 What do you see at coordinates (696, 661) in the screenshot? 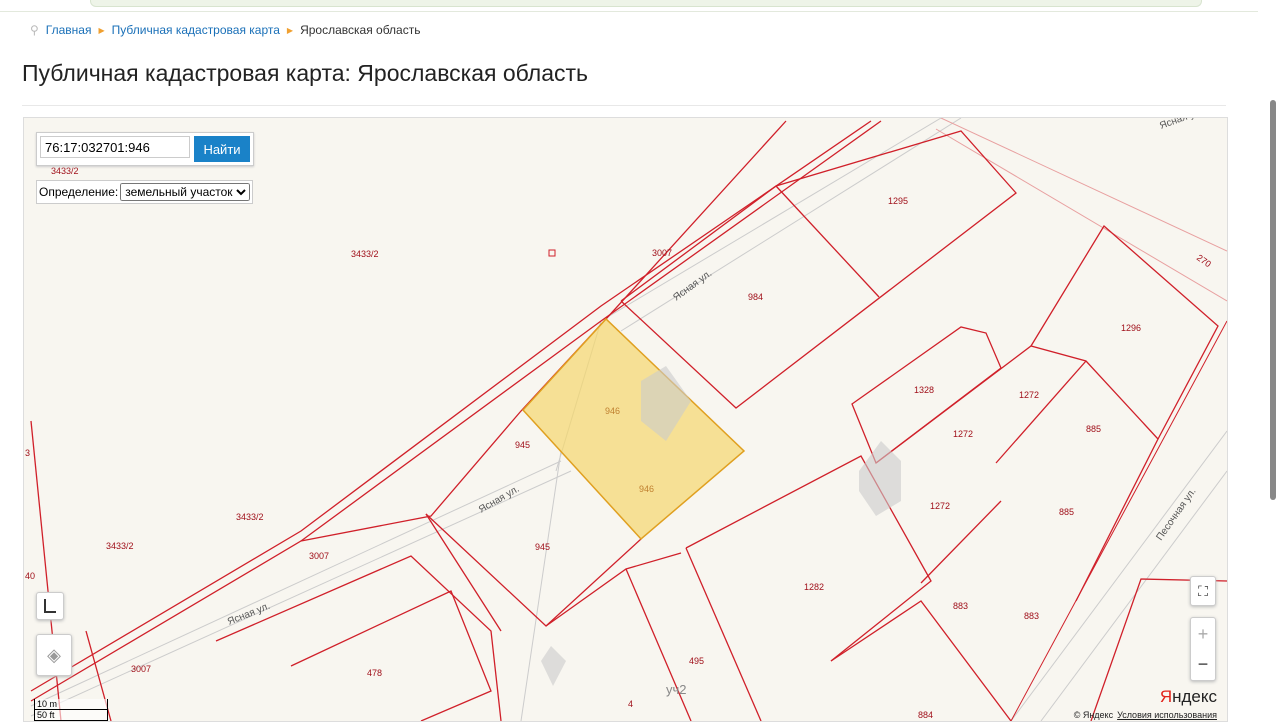
I see `parcel-label: 495` at bounding box center [696, 661].